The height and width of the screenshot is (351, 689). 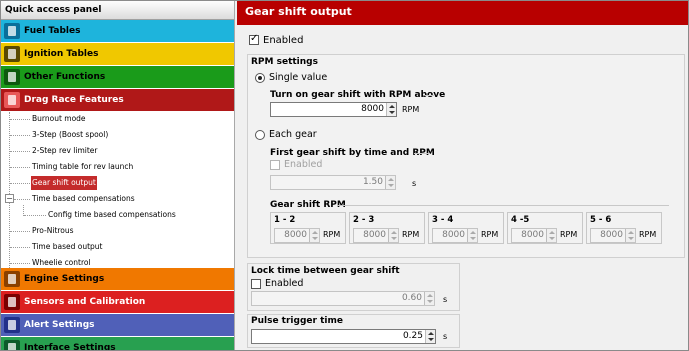 What do you see at coordinates (117, 31) in the screenshot?
I see `category-fuel-tables: Fuel Tables` at bounding box center [117, 31].